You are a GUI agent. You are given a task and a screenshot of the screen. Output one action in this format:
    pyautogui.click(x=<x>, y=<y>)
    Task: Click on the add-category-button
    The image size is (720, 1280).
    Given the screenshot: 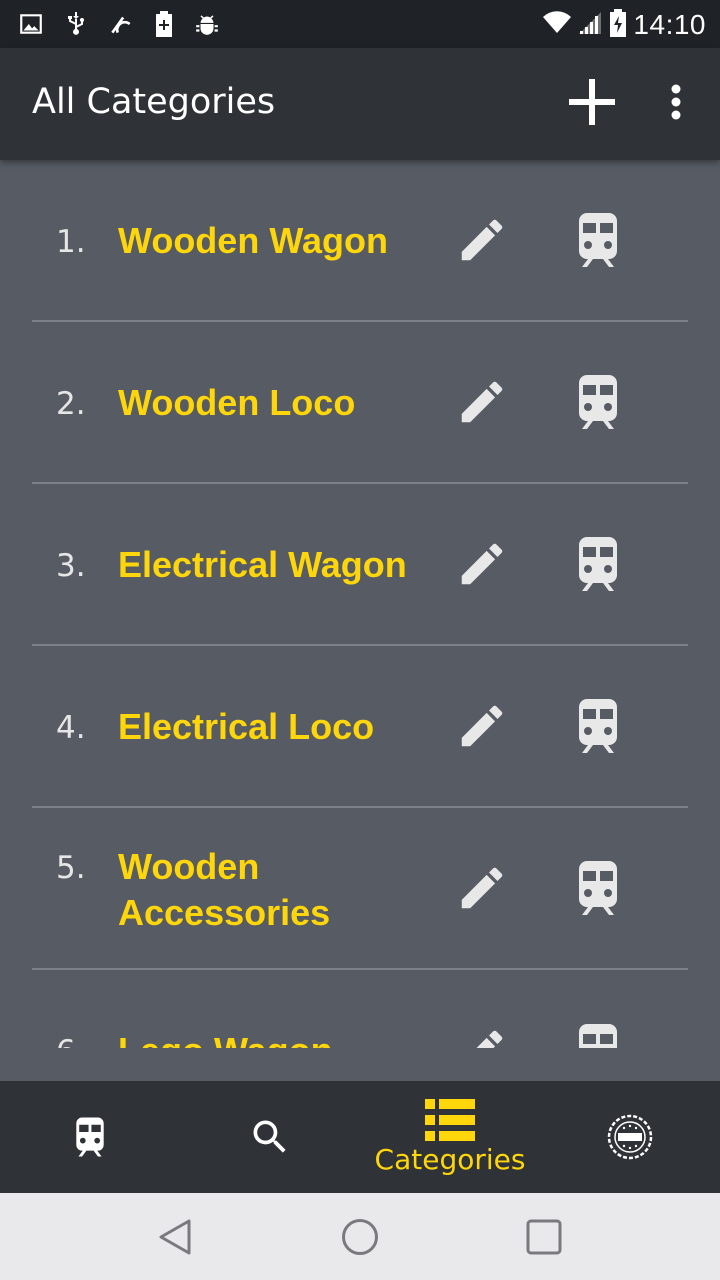 What is the action you would take?
    pyautogui.click(x=592, y=104)
    